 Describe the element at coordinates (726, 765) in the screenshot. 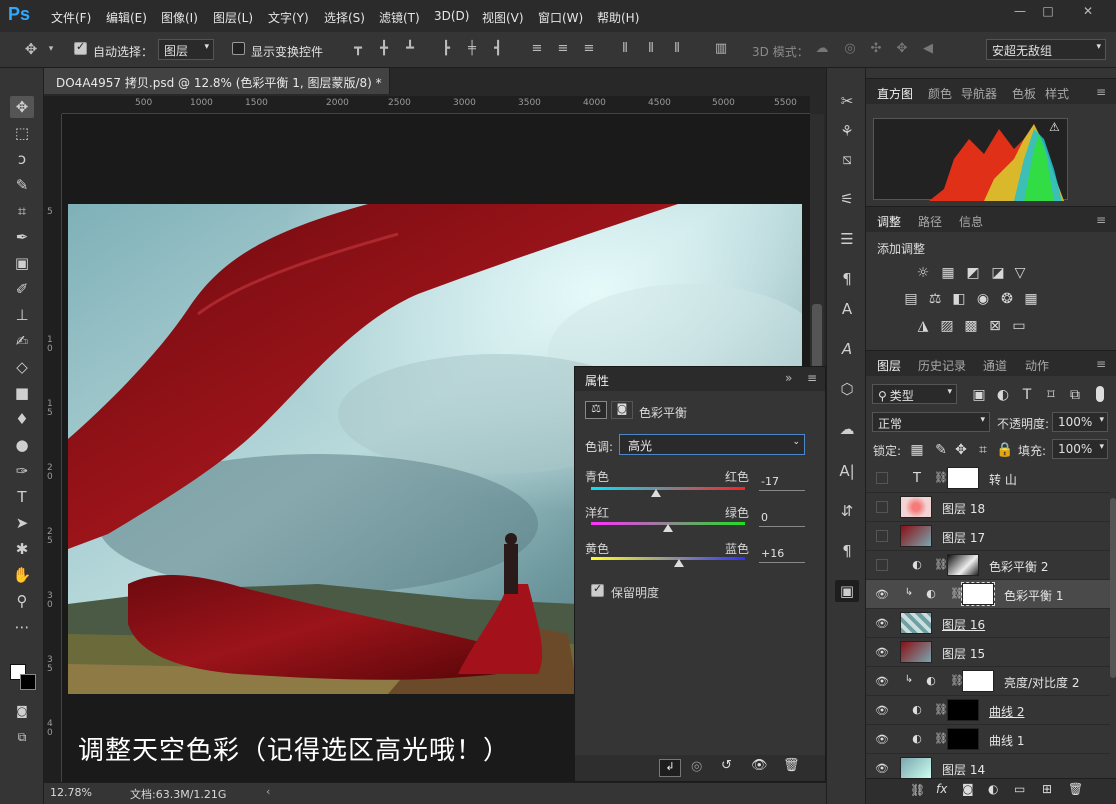

I see `reset-icon: ↺` at that location.